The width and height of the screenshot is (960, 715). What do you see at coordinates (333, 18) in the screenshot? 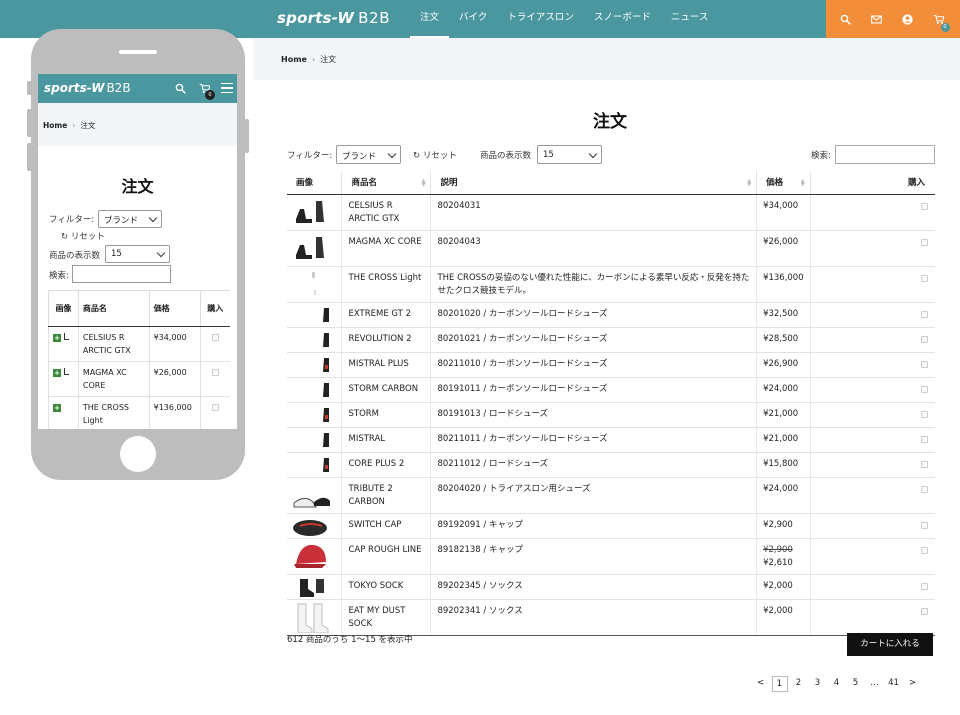
I see `brand-logo: sports-W B2B` at bounding box center [333, 18].